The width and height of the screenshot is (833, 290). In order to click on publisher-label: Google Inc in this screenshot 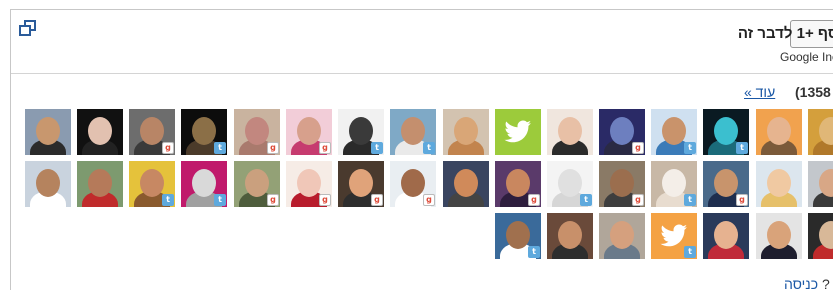, I will do `click(806, 57)`.